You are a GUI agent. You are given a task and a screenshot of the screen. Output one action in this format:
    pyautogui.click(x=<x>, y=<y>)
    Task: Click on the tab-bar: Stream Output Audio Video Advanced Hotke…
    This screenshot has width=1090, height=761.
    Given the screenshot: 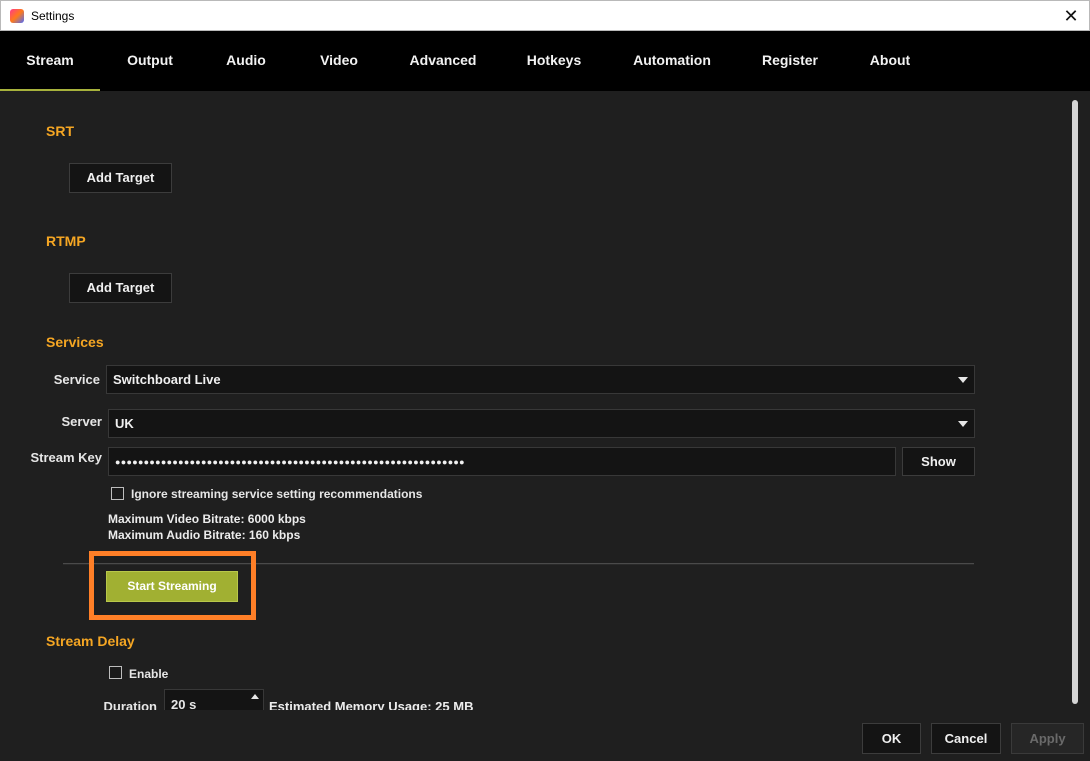 What is the action you would take?
    pyautogui.click(x=545, y=61)
    